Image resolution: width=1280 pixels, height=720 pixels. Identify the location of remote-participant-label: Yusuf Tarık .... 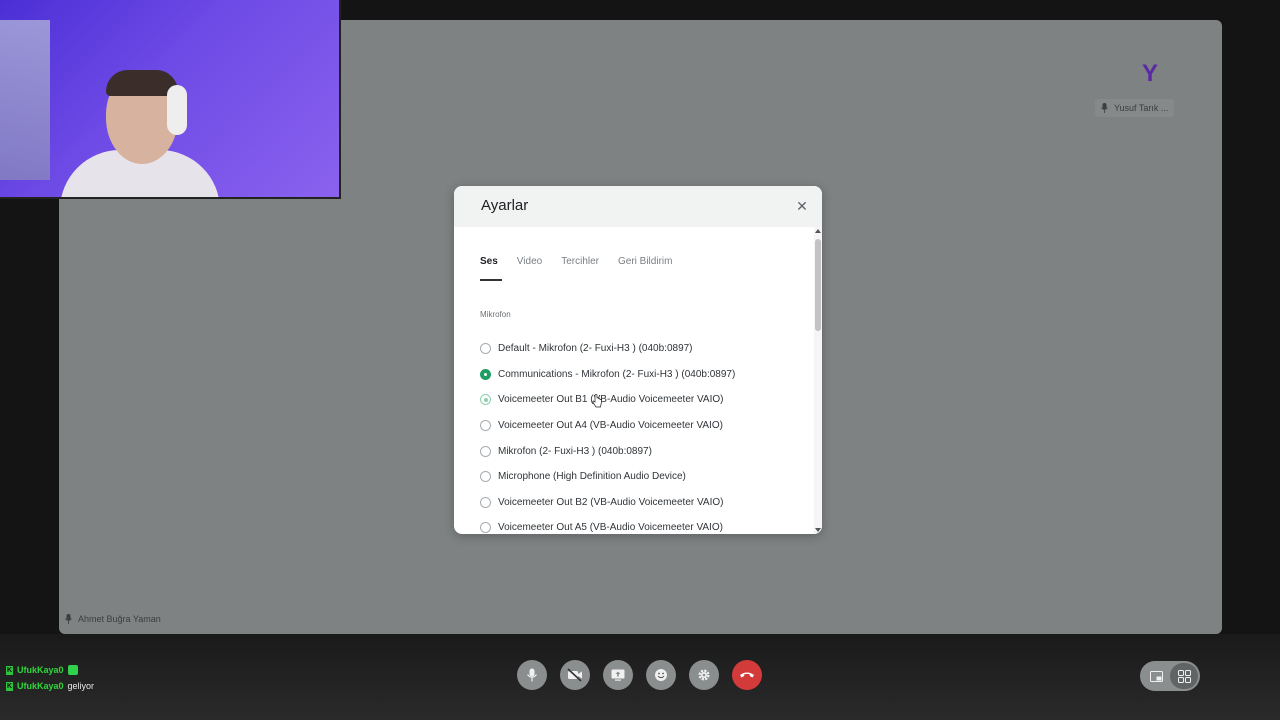
(1135, 108).